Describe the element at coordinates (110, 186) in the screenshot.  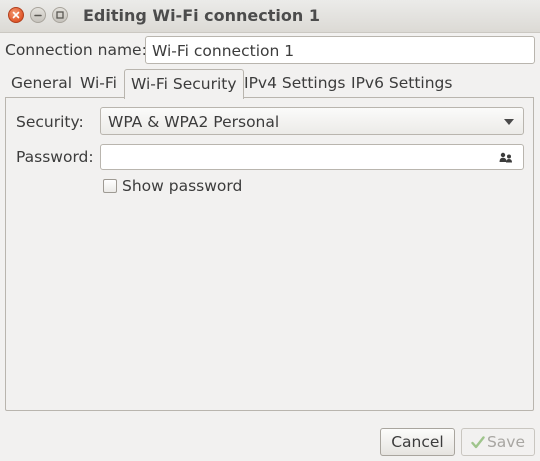
I see `show-password-checkbox` at that location.